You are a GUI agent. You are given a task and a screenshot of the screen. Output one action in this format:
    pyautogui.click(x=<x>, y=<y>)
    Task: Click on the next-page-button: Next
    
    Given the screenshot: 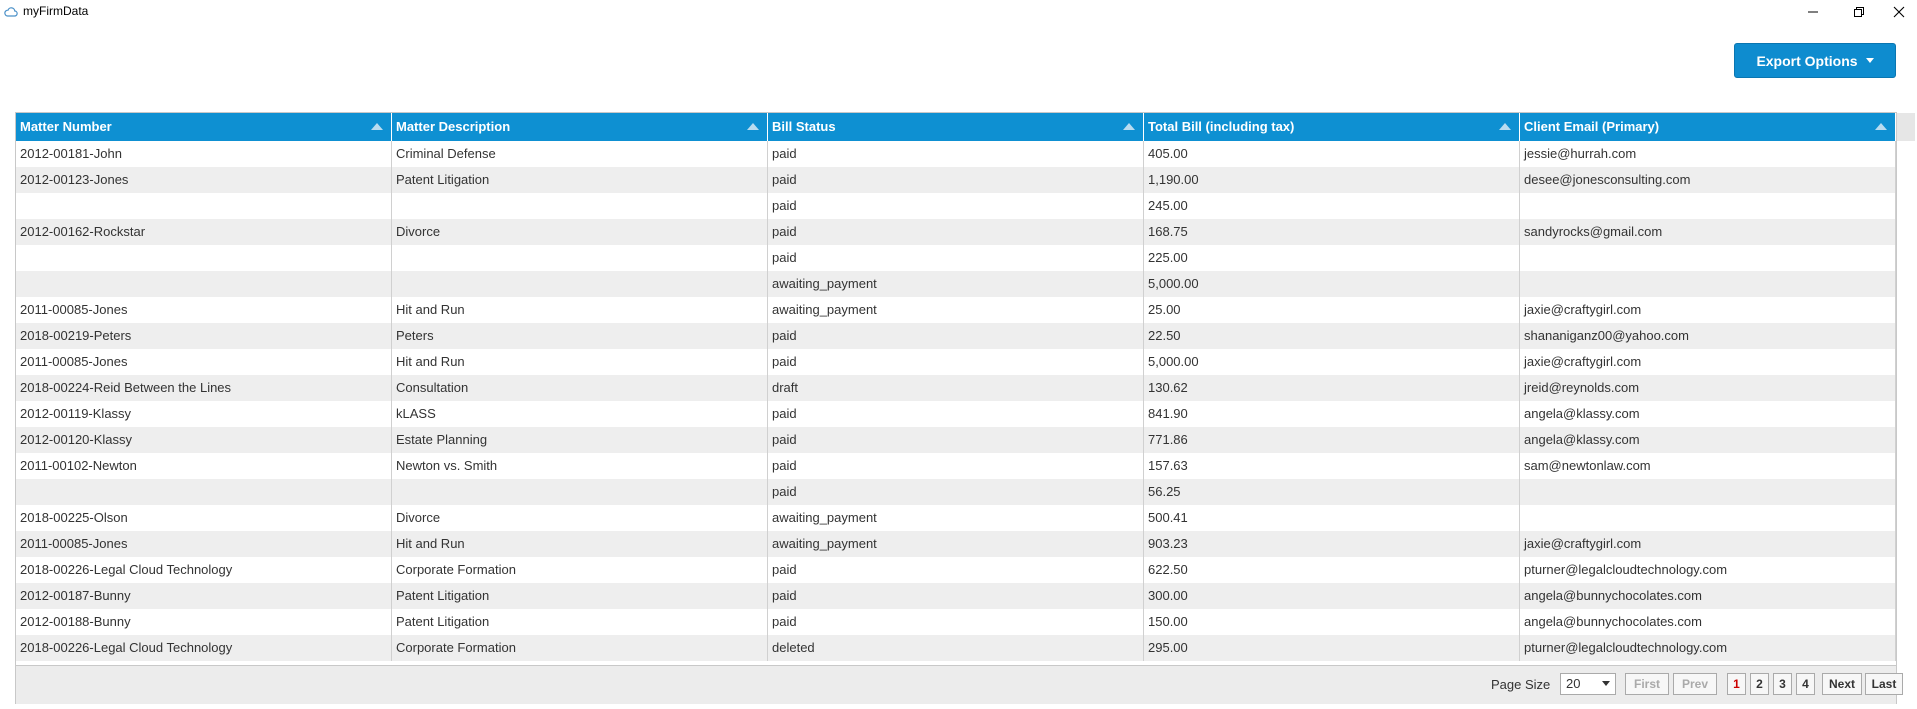 What is the action you would take?
    pyautogui.click(x=1842, y=684)
    